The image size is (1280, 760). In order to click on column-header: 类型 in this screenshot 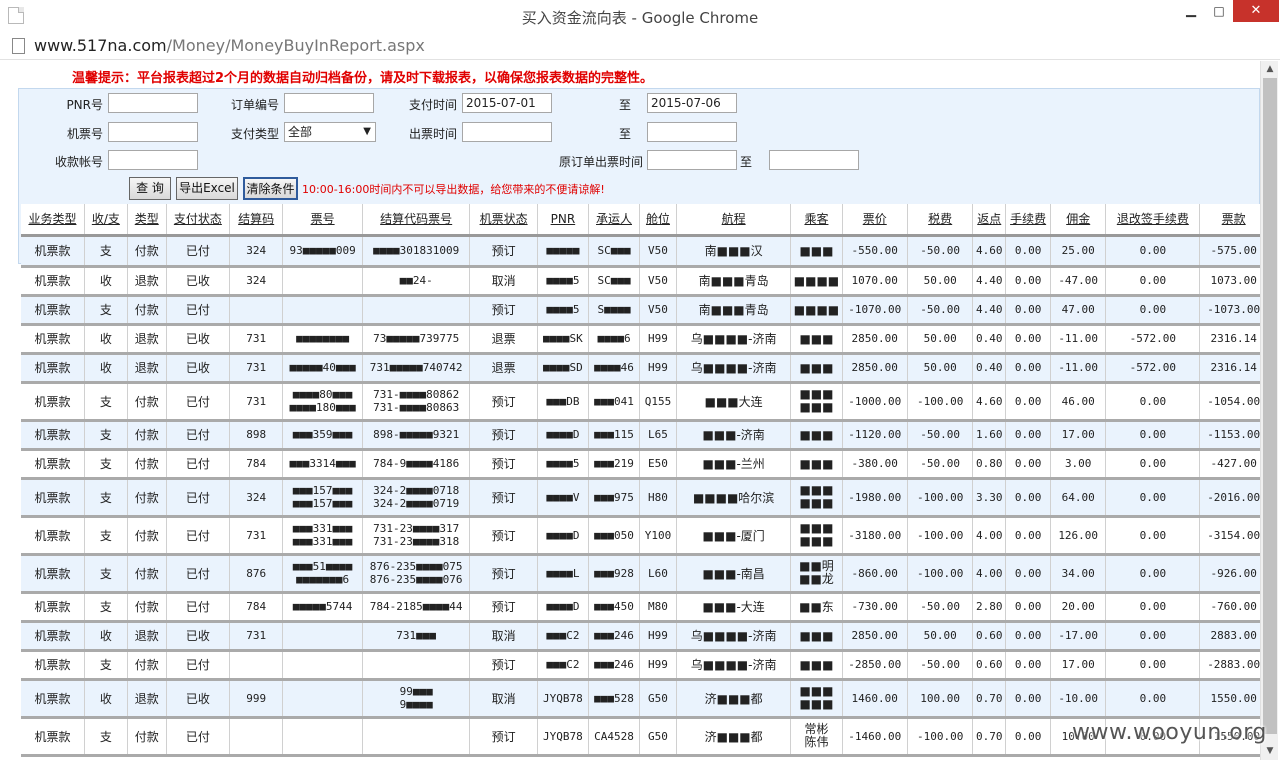, I will do `click(147, 220)`.